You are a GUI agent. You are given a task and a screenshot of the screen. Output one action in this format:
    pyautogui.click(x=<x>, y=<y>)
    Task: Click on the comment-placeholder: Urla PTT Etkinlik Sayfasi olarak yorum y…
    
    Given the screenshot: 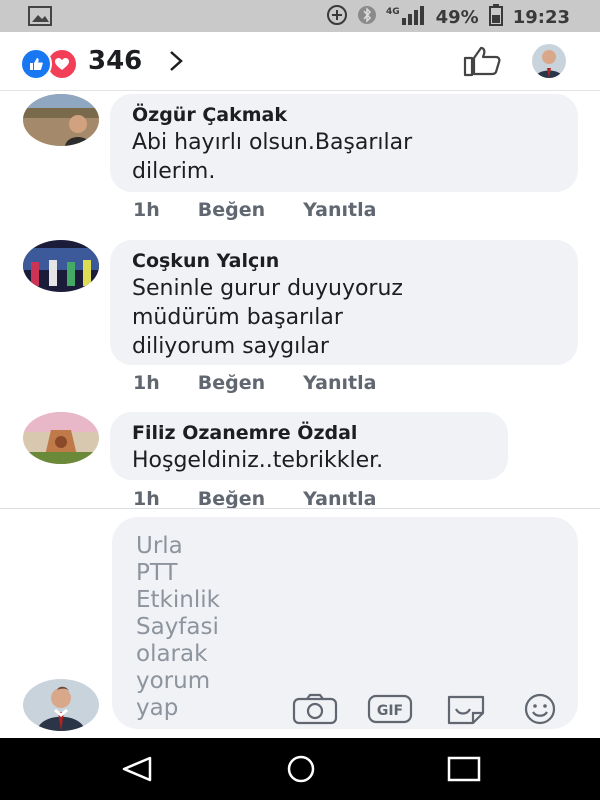 What is the action you would take?
    pyautogui.click(x=201, y=627)
    